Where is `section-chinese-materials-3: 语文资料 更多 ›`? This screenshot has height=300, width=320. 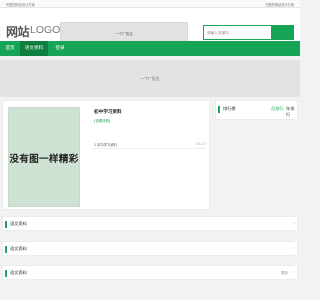 section-chinese-materials-3: 语文资料 更多 › is located at coordinates (150, 272).